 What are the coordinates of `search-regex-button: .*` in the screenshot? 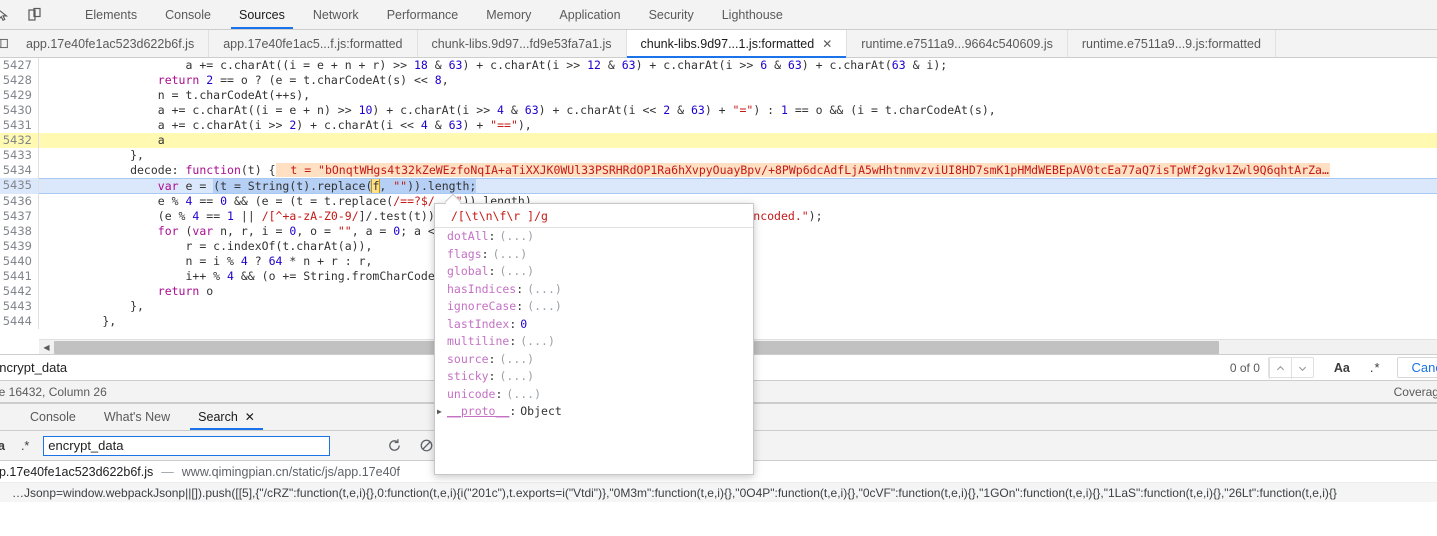 It's located at (25, 446).